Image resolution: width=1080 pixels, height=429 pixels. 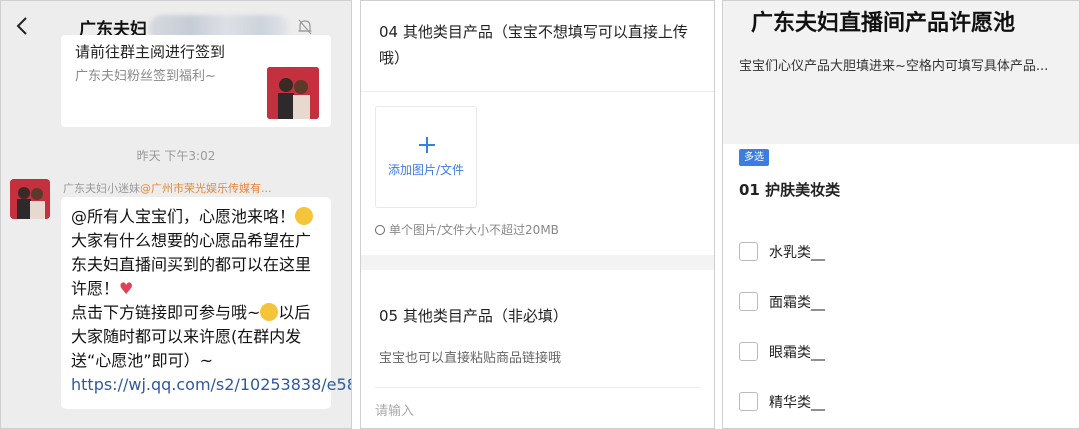 I want to click on multi-select-badge: 多选, so click(x=754, y=157).